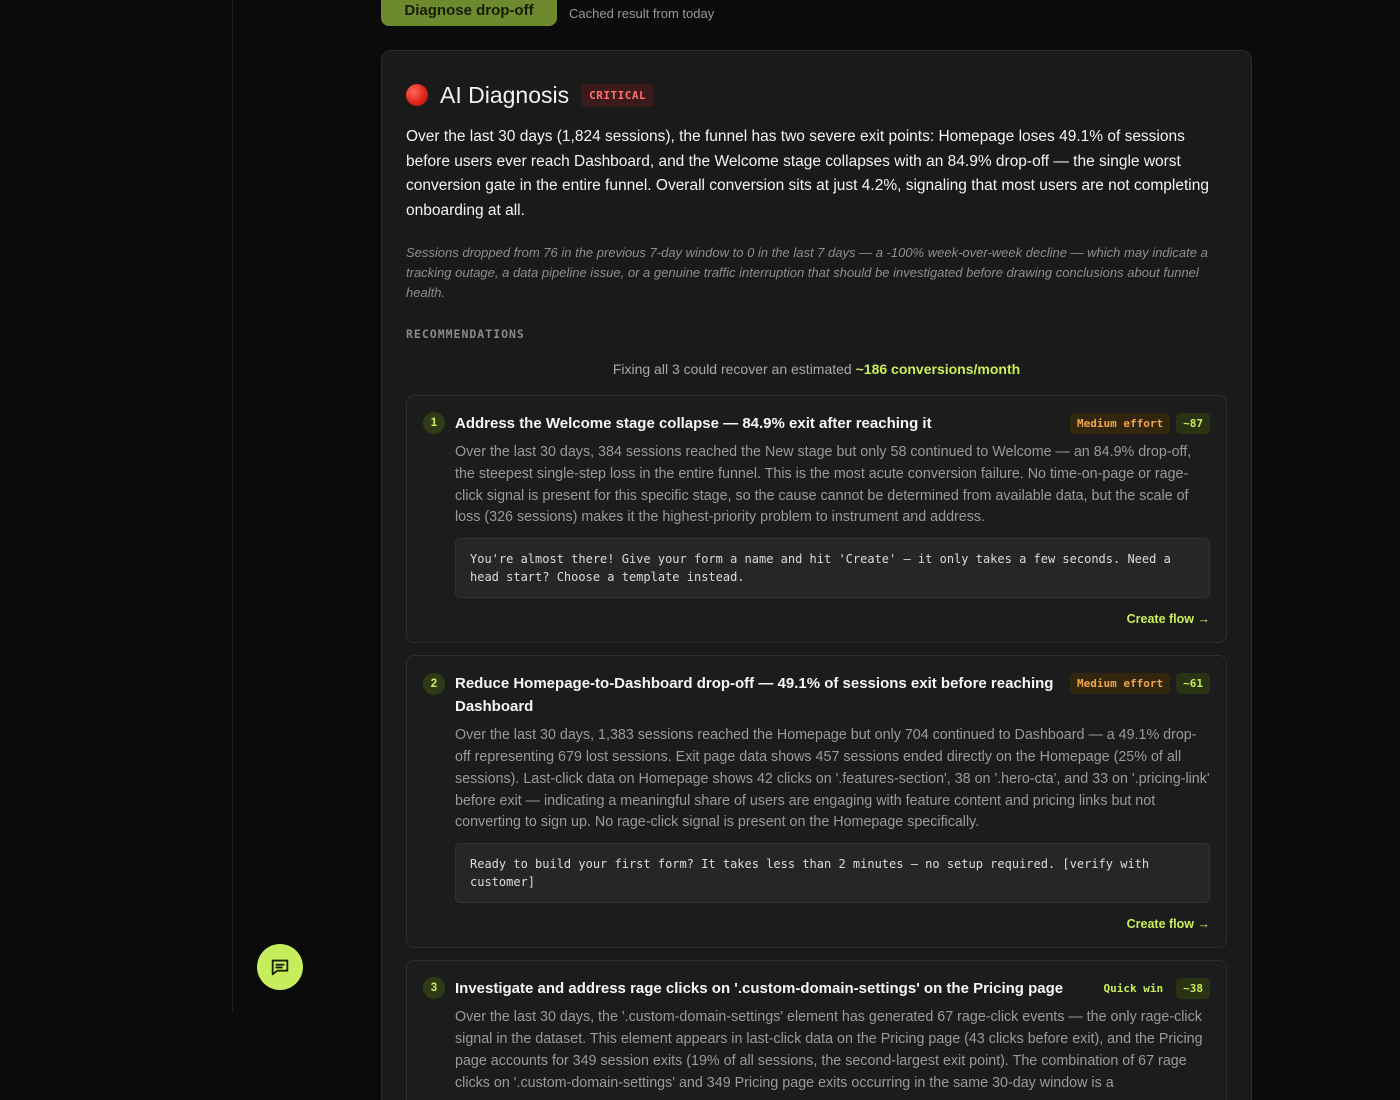 The height and width of the screenshot is (1100, 1400). What do you see at coordinates (505, 94) in the screenshot?
I see `diagnosis-title: AI Diagnosis` at bounding box center [505, 94].